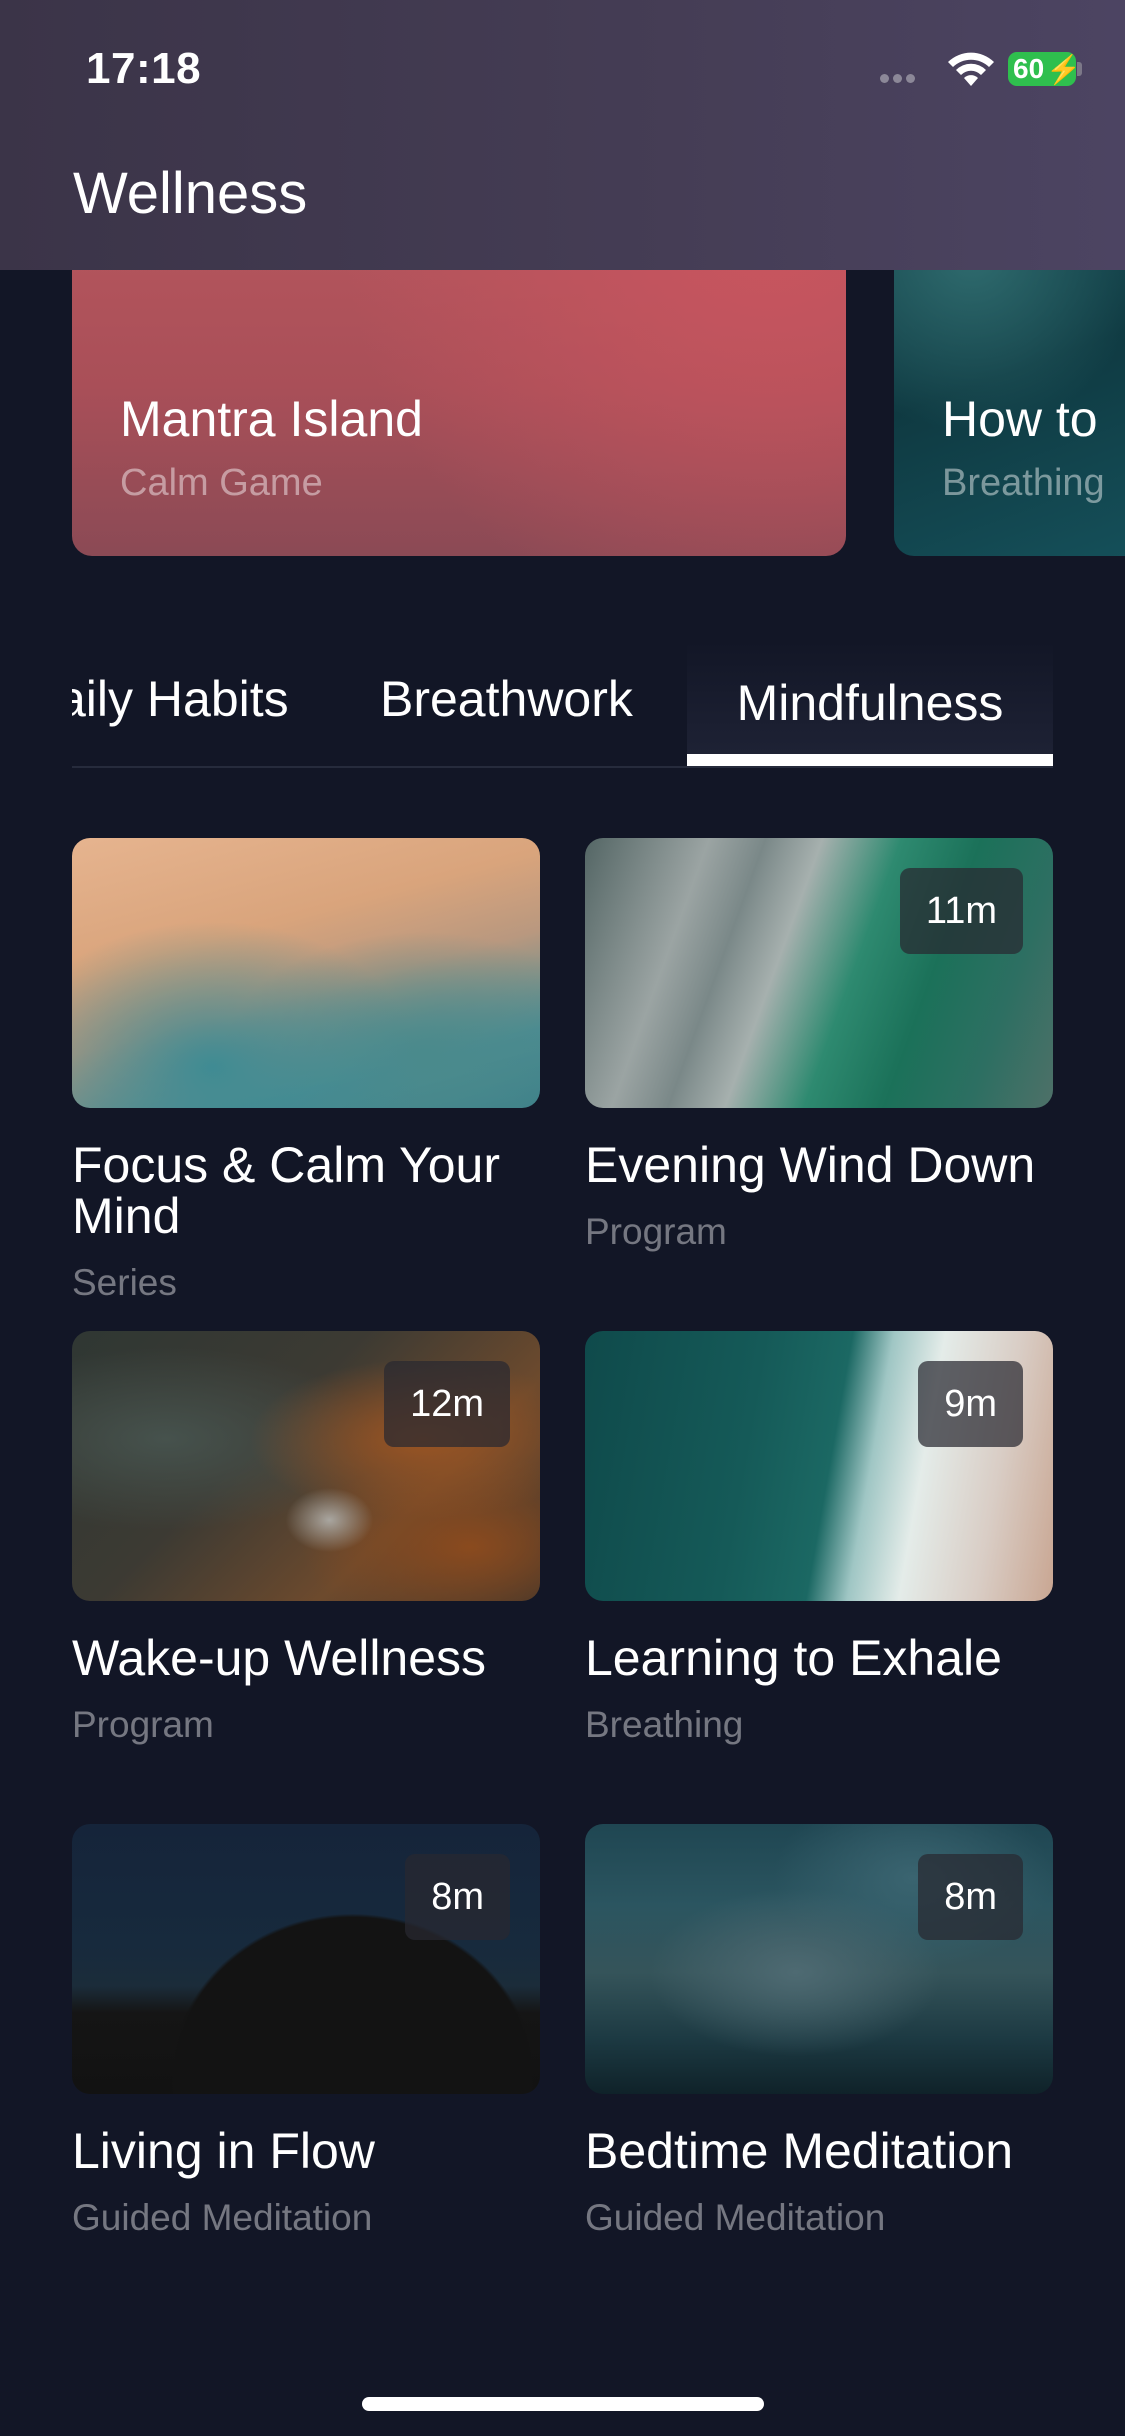 The height and width of the screenshot is (2436, 1125). I want to click on card-thumbnail: 11m, so click(819, 973).